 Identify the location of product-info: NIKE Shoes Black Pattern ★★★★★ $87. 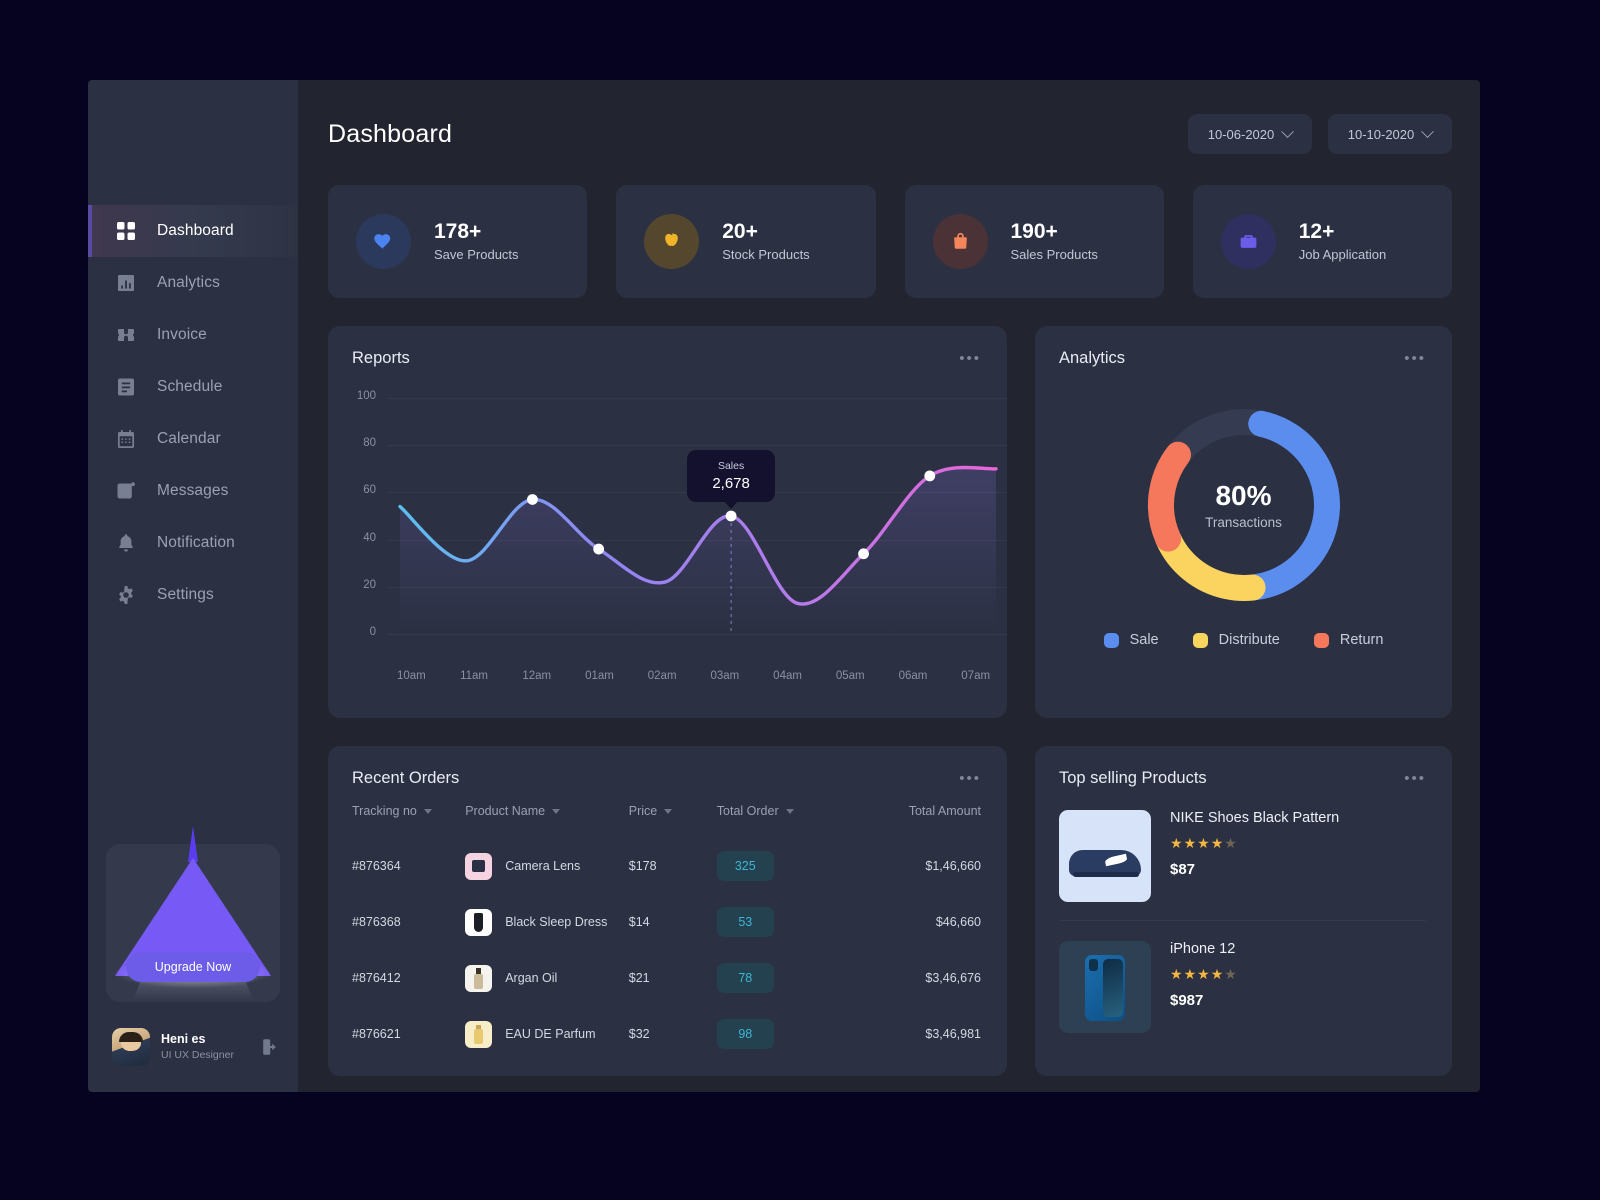
(1254, 844).